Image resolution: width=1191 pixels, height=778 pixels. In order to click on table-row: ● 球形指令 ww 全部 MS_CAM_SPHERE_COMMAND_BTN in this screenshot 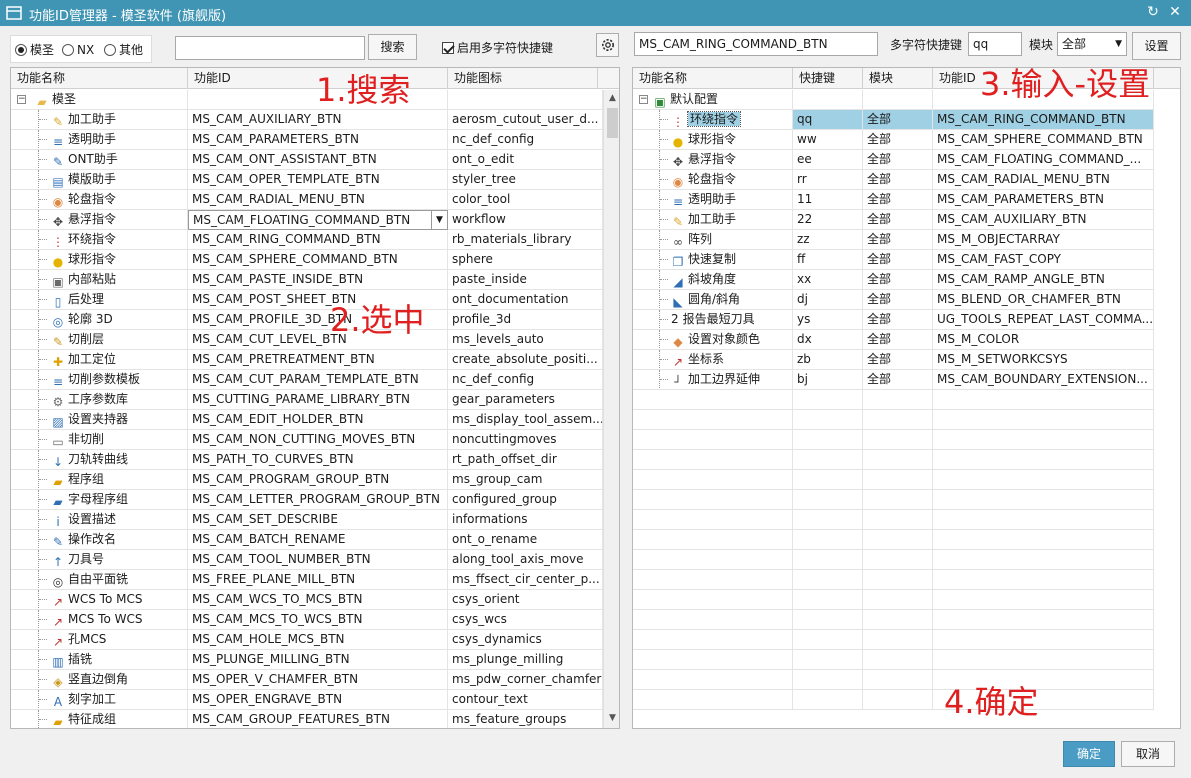, I will do `click(893, 140)`.